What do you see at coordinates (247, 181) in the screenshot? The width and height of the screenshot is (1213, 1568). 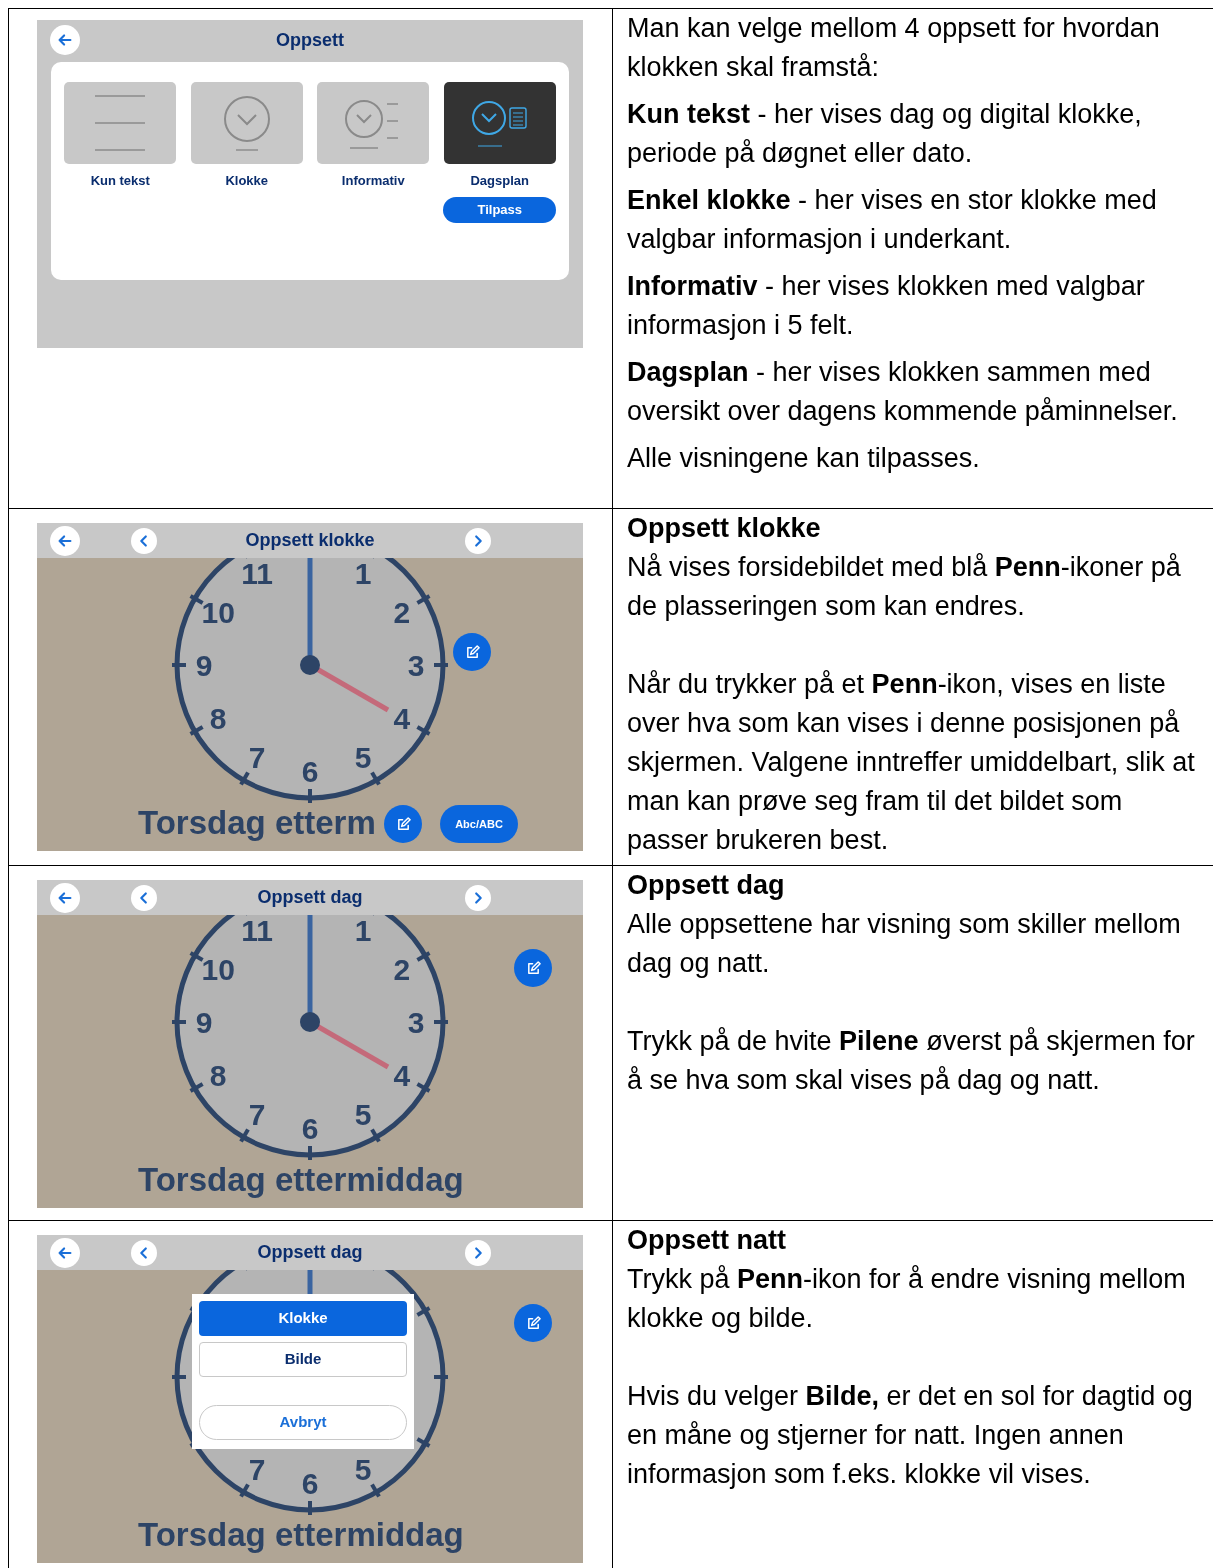 I see `option-label: Klokke` at bounding box center [247, 181].